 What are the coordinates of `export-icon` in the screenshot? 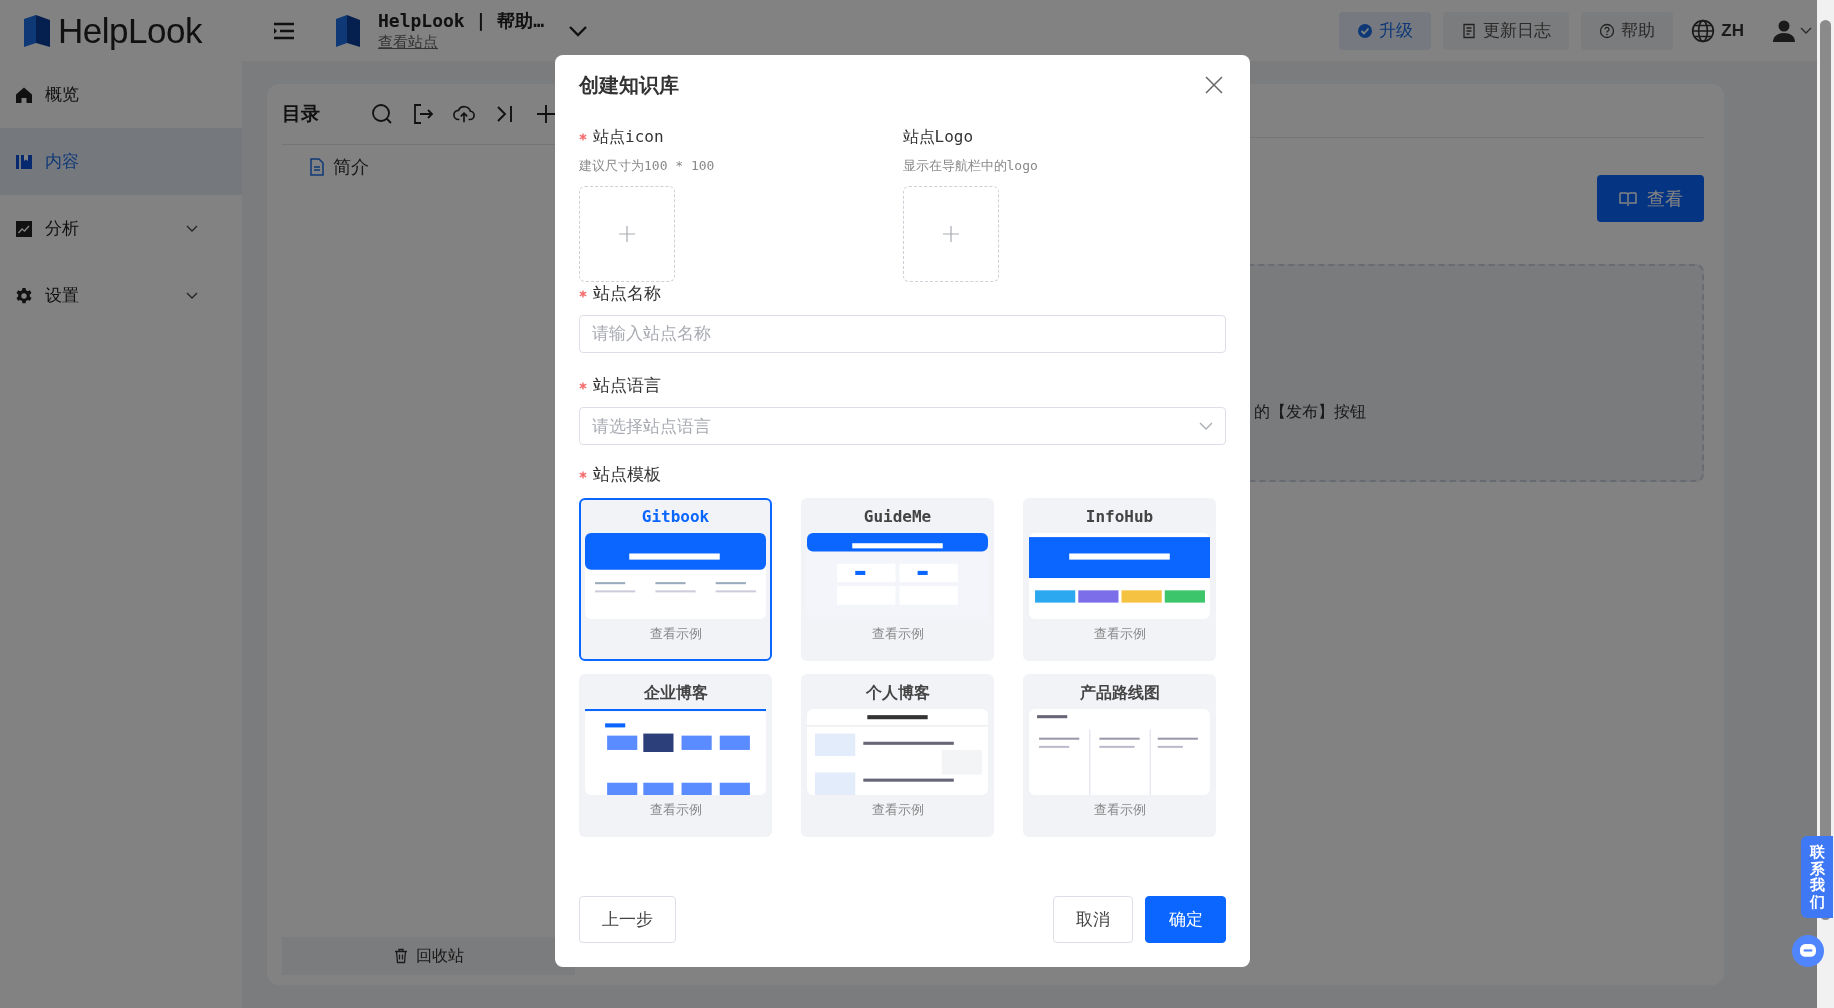 It's located at (423, 114).